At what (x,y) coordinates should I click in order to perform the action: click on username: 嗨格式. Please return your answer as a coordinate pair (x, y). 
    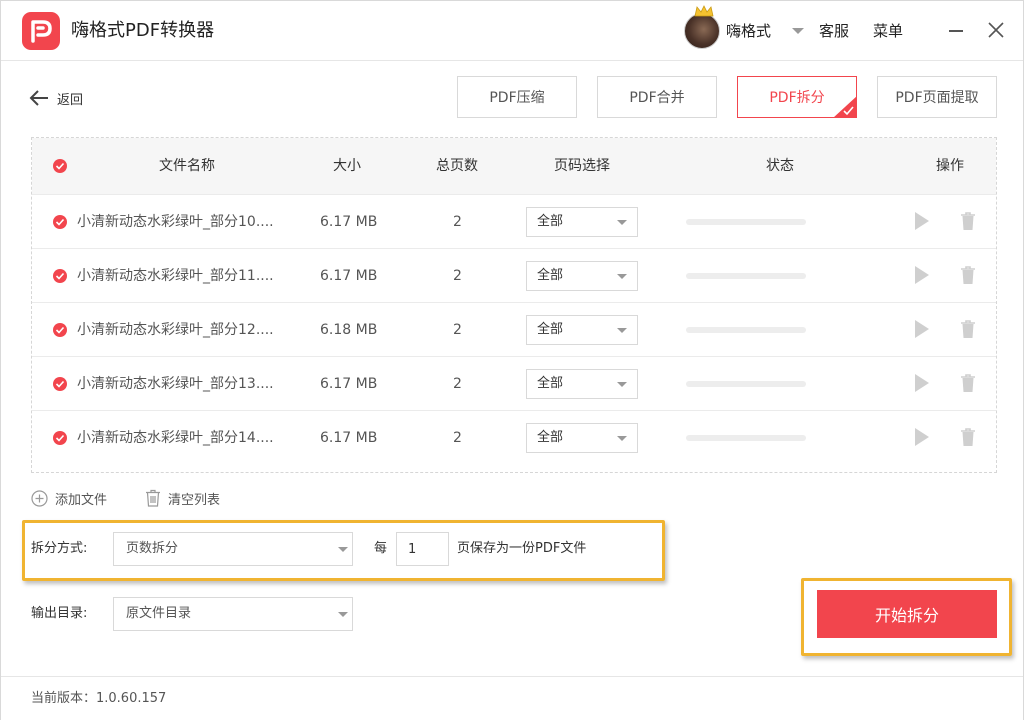
    Looking at the image, I should click on (748, 31).